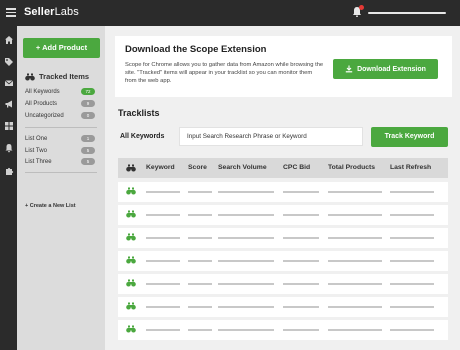 The image size is (460, 350). I want to click on sidebar-item-label: List Two, so click(36, 151).